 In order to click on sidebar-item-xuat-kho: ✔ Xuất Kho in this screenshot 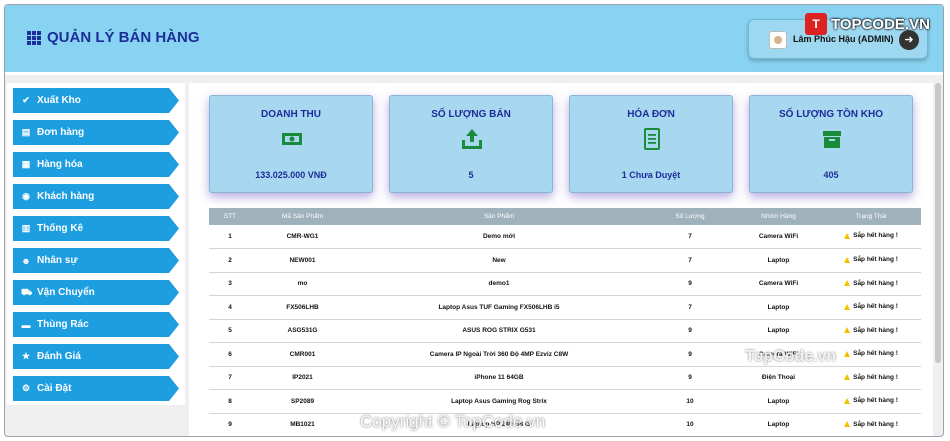, I will do `click(96, 100)`.